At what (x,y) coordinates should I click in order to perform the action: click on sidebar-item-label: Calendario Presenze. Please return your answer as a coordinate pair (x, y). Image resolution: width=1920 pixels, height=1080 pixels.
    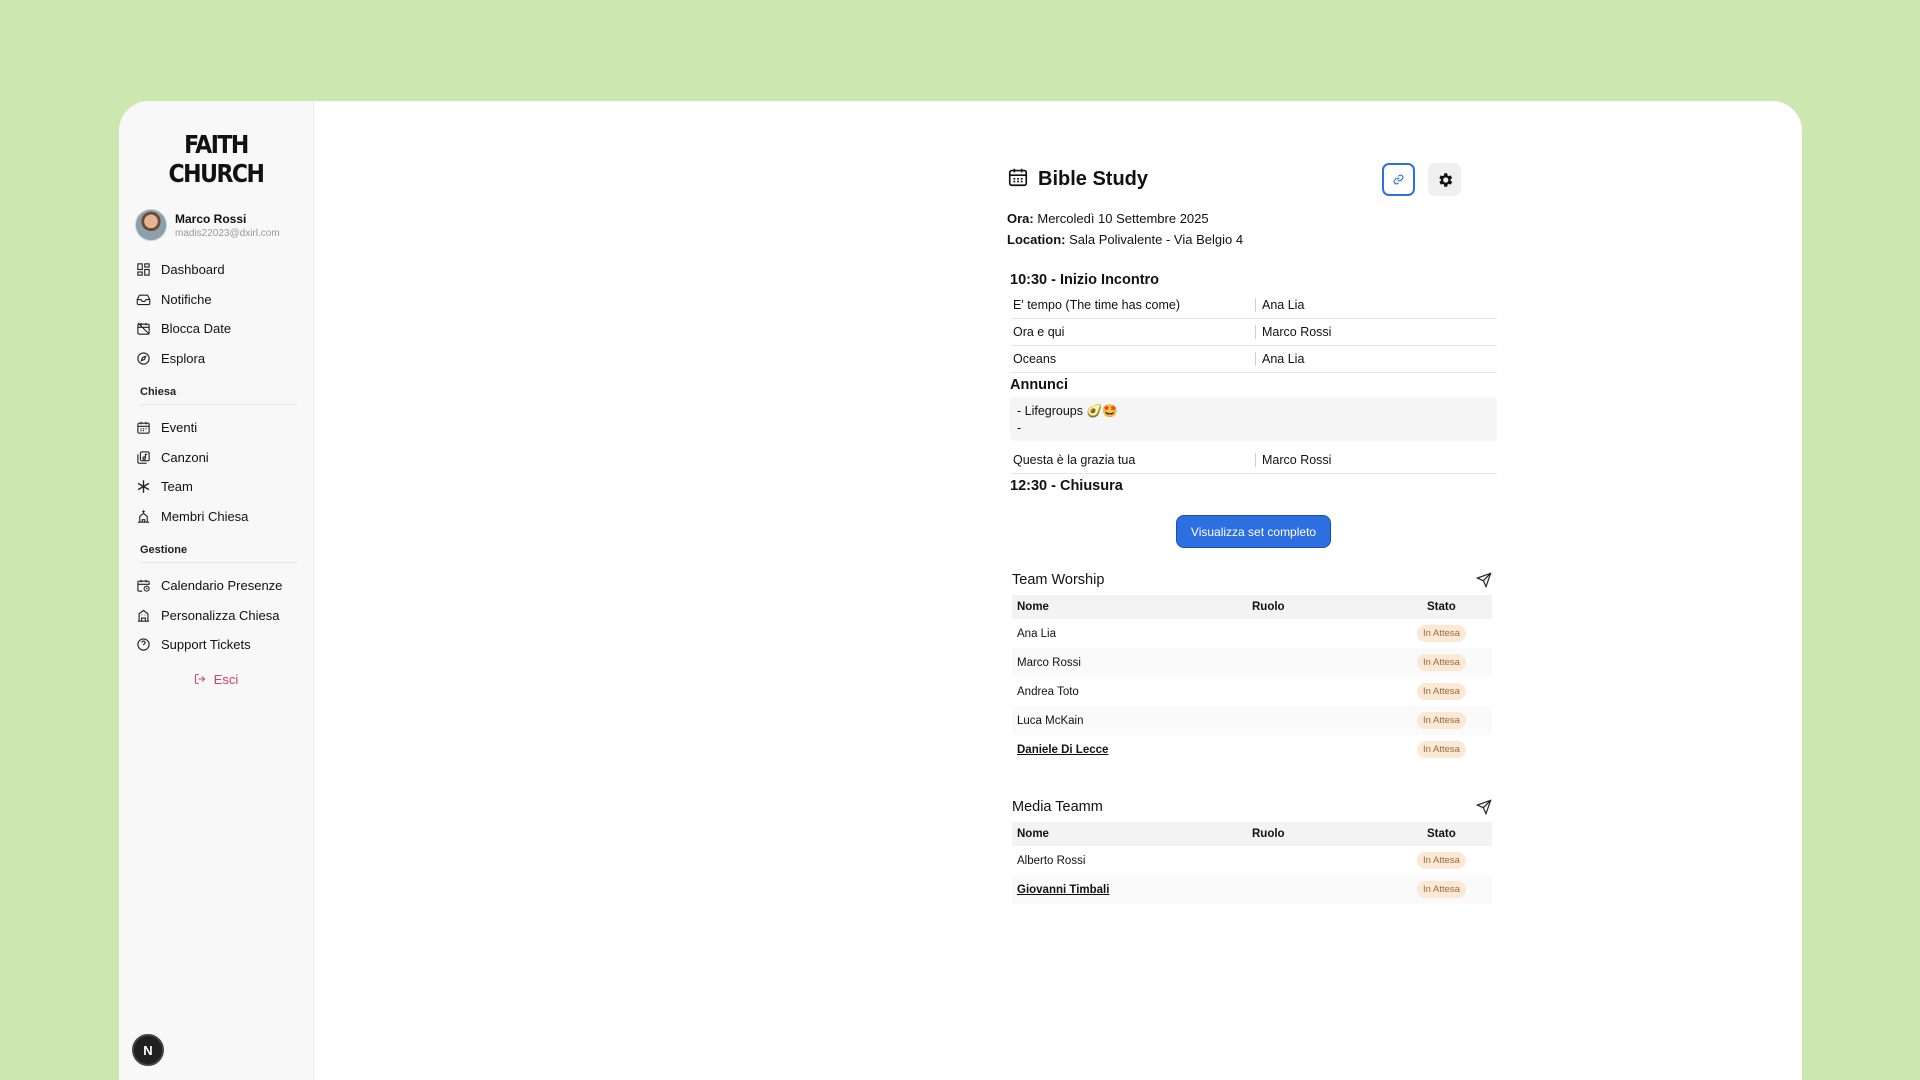
    Looking at the image, I should click on (222, 586).